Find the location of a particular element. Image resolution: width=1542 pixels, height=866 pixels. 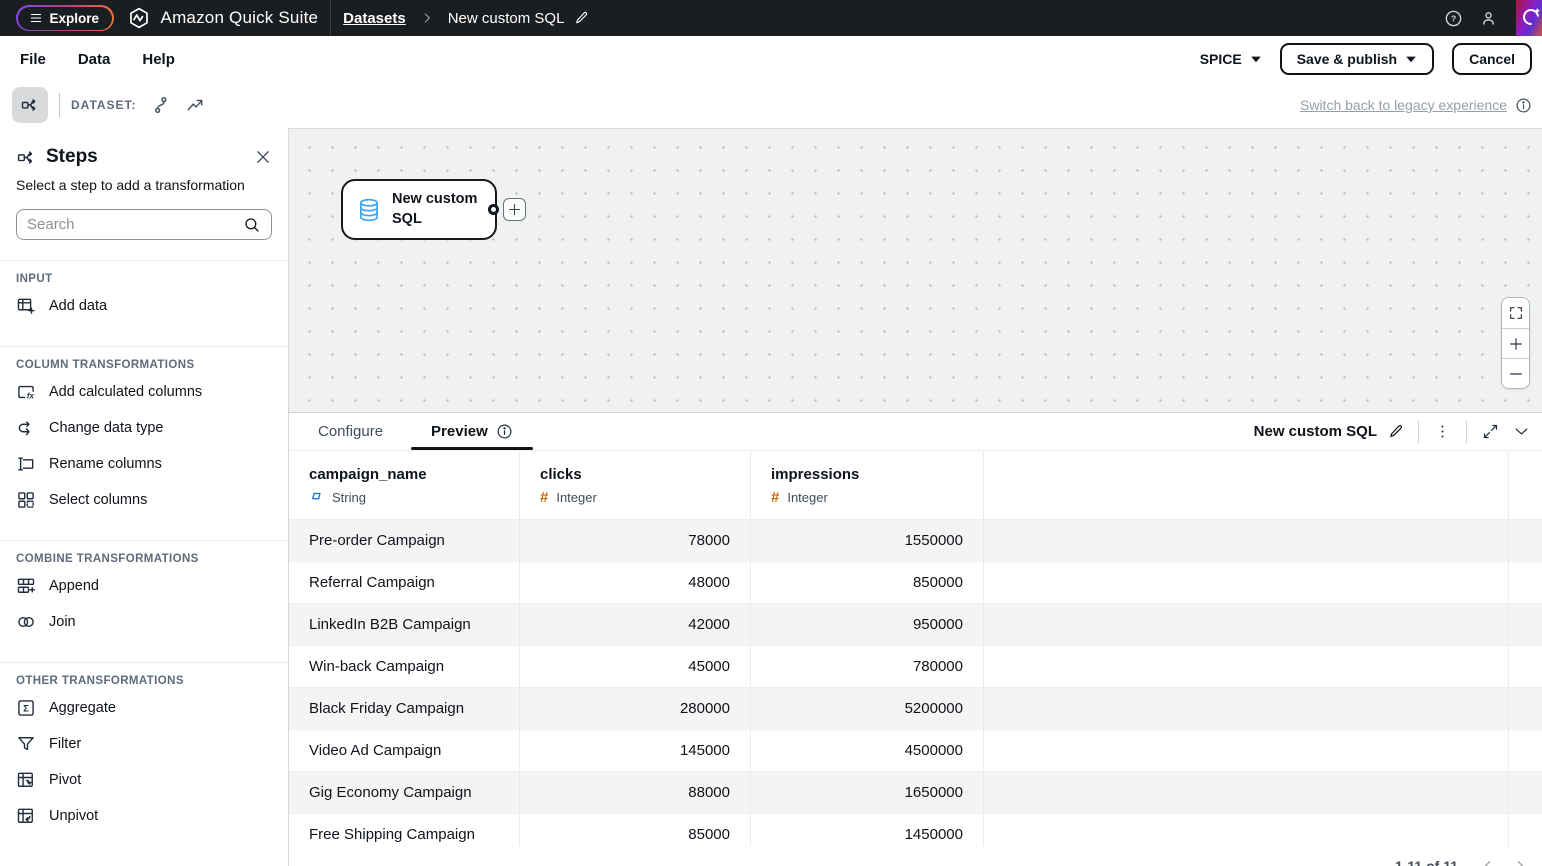

minus-icon is located at coordinates (1515, 373).